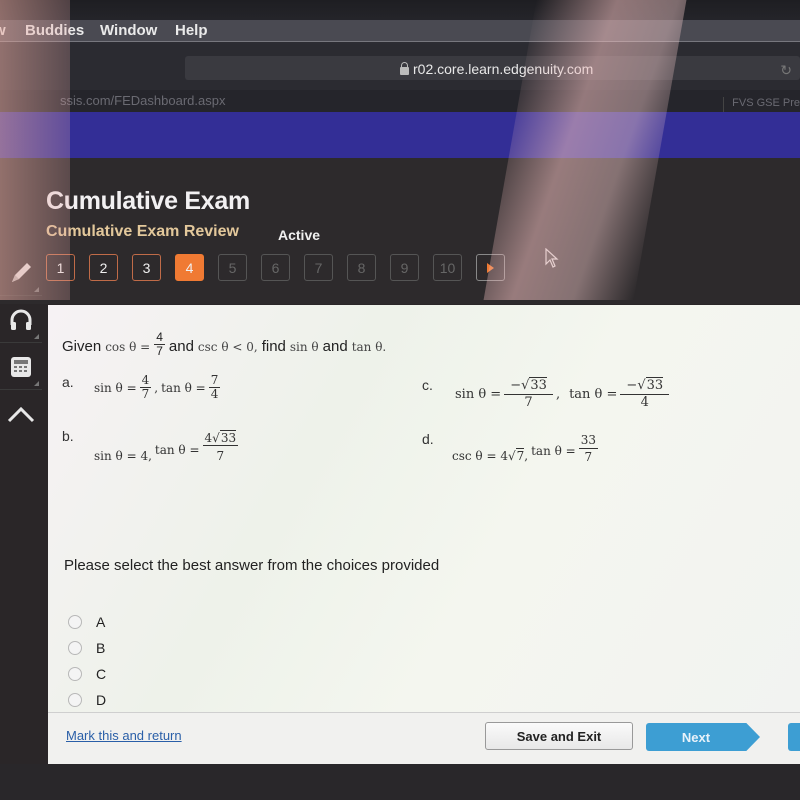 The image size is (800, 800). I want to click on status-badge: Active, so click(299, 235).